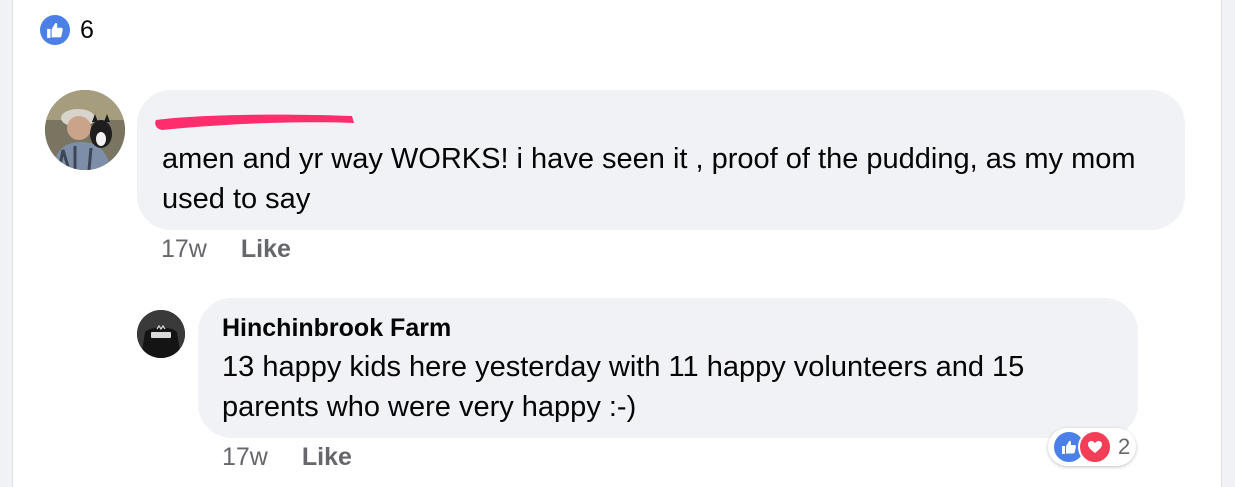 The height and width of the screenshot is (487, 1235). Describe the element at coordinates (55, 30) in the screenshot. I see `like-icon` at that location.